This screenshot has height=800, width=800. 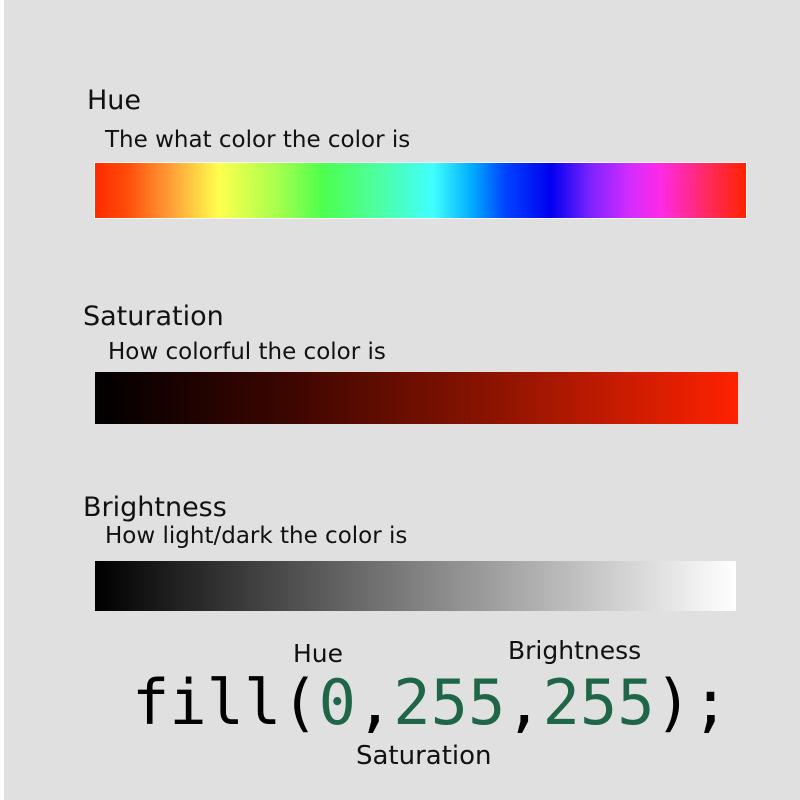 I want to click on saturation-description: How colorful the color is, so click(x=247, y=352).